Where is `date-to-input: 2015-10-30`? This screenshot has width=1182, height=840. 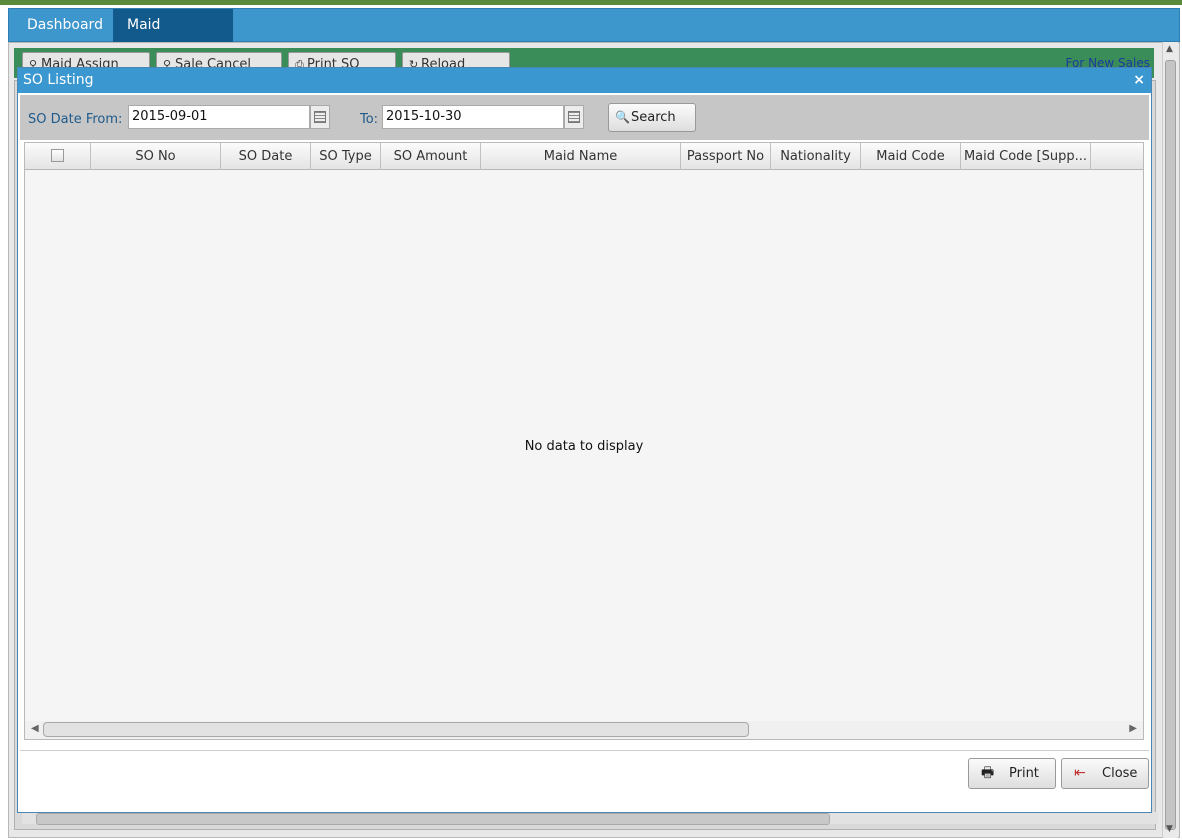 date-to-input: 2015-10-30 is located at coordinates (473, 117).